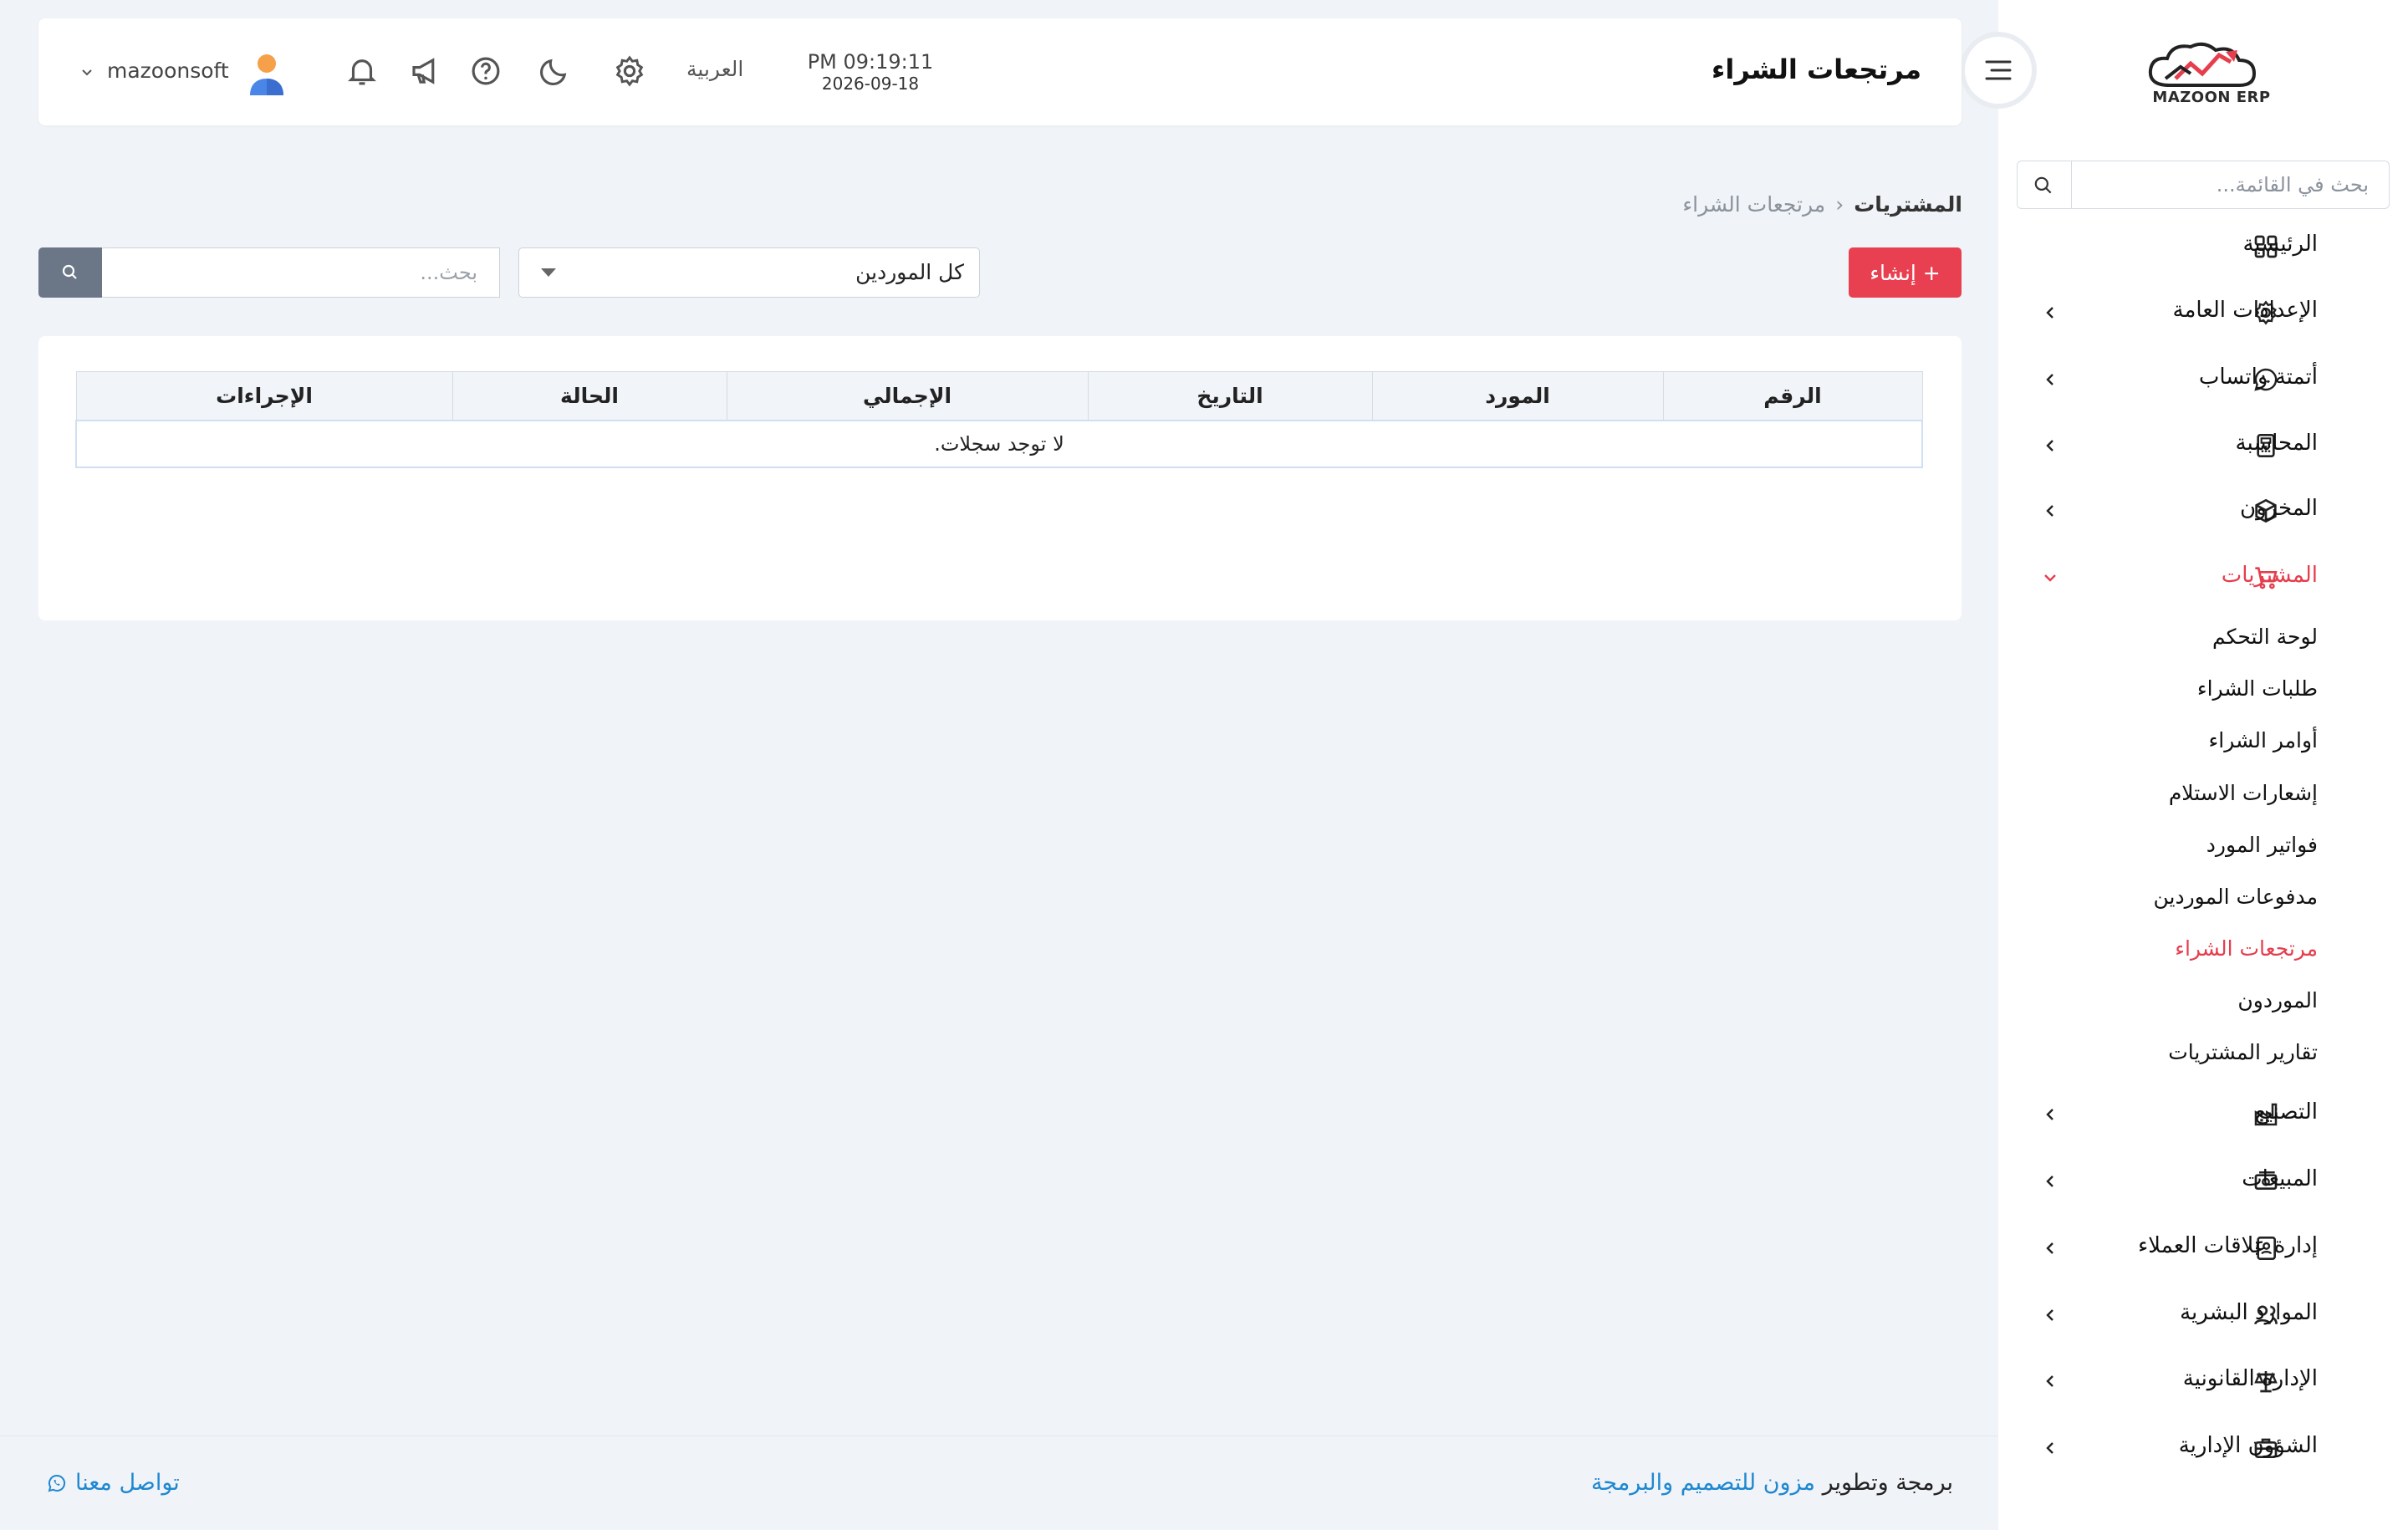 Image resolution: width=2408 pixels, height=1530 pixels. I want to click on sidebar-search-input, so click(2230, 184).